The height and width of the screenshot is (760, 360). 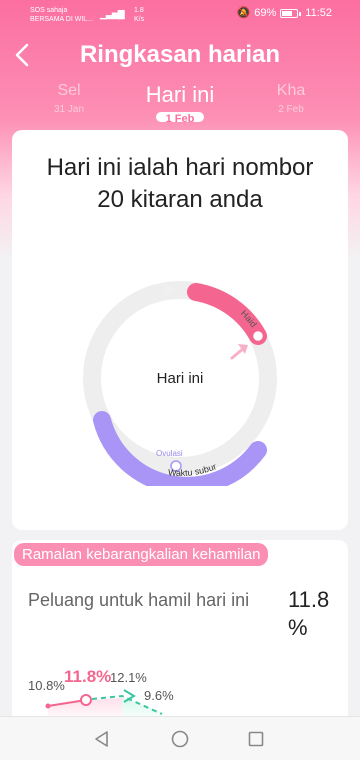 I want to click on ring-center-label: Hari ini, so click(x=180, y=378).